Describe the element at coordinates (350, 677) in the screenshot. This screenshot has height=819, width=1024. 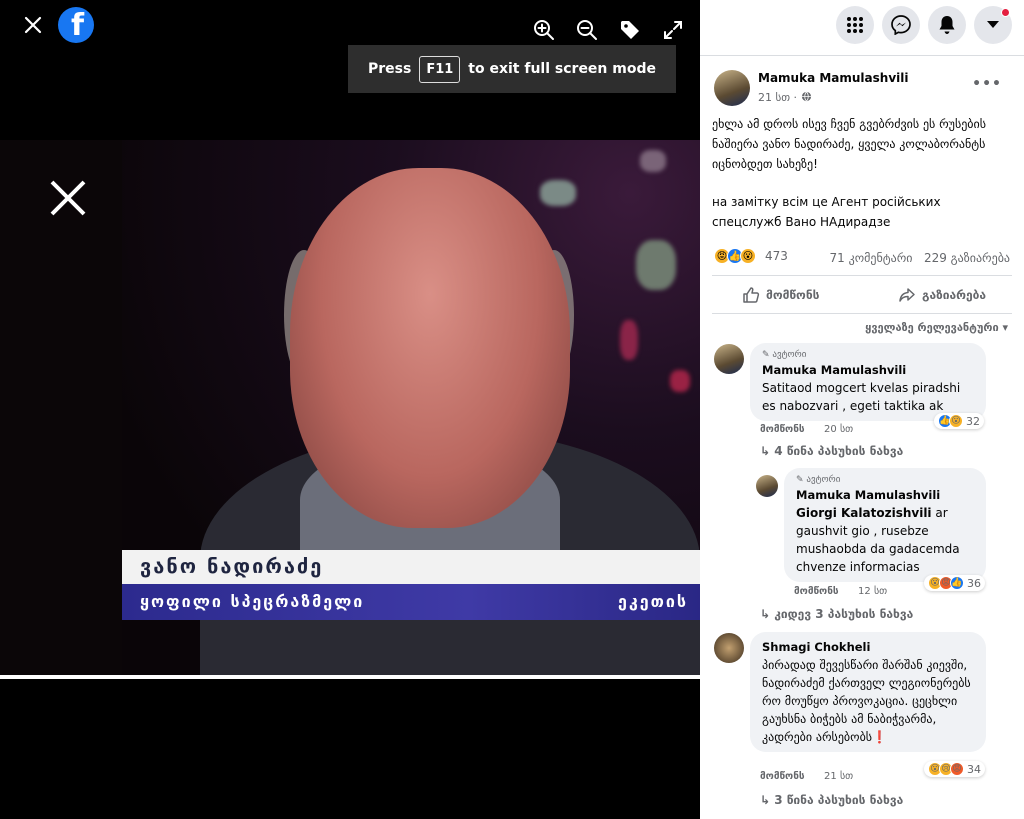
I see `photo-bottom-edge` at that location.